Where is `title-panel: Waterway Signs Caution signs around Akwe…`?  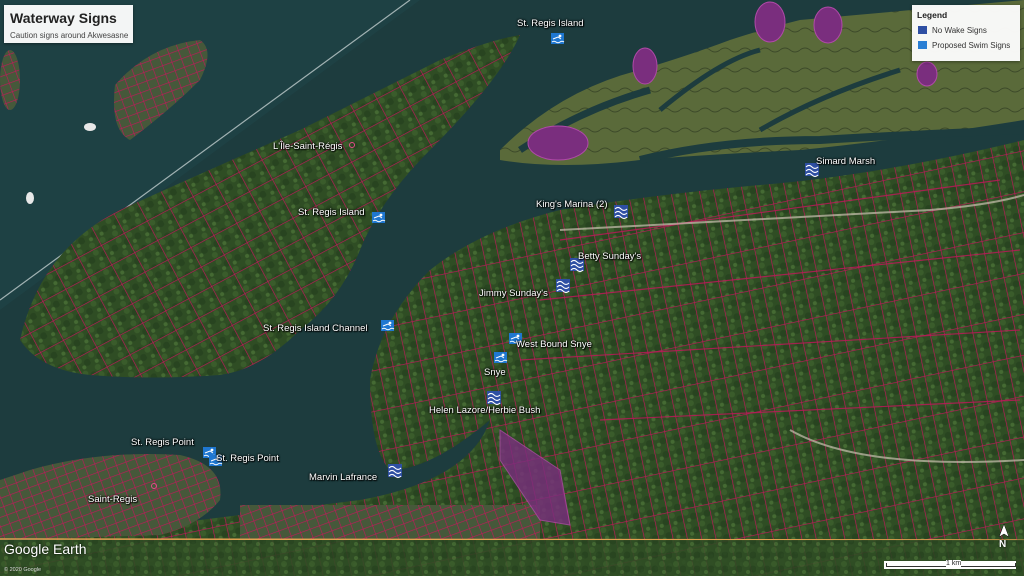 title-panel: Waterway Signs Caution signs around Akwe… is located at coordinates (68, 24).